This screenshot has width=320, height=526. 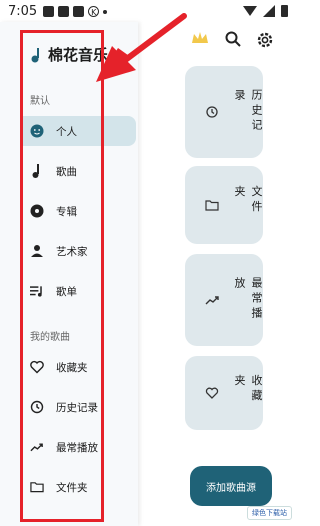 What do you see at coordinates (284, 11) in the screenshot?
I see `battery-icon` at bounding box center [284, 11].